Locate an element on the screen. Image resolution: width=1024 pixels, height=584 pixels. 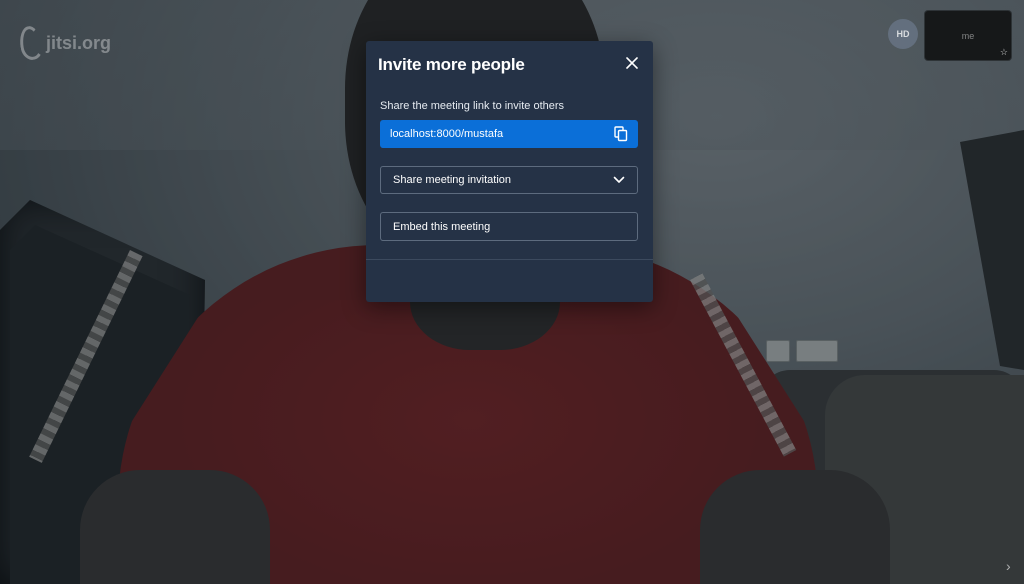
star-icon: ☆ is located at coordinates (1003, 52).